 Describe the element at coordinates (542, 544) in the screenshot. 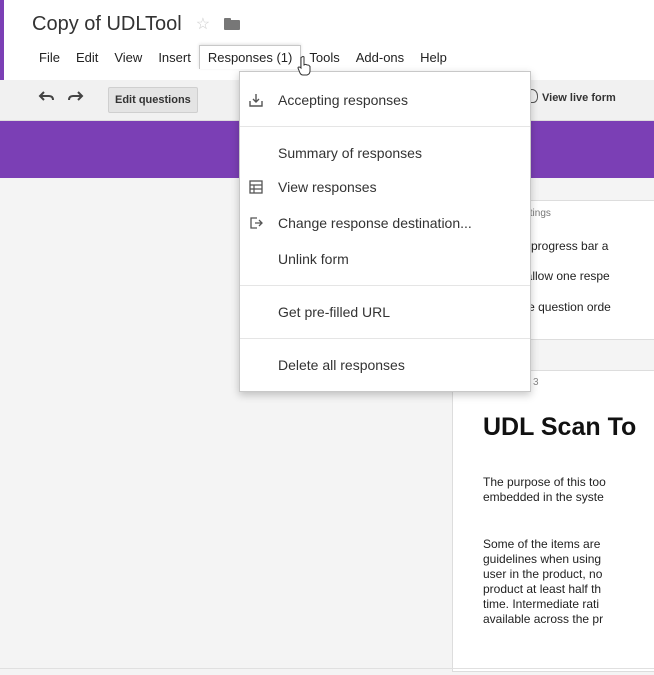

I see `form-paragraph-line: Some of the items are` at that location.